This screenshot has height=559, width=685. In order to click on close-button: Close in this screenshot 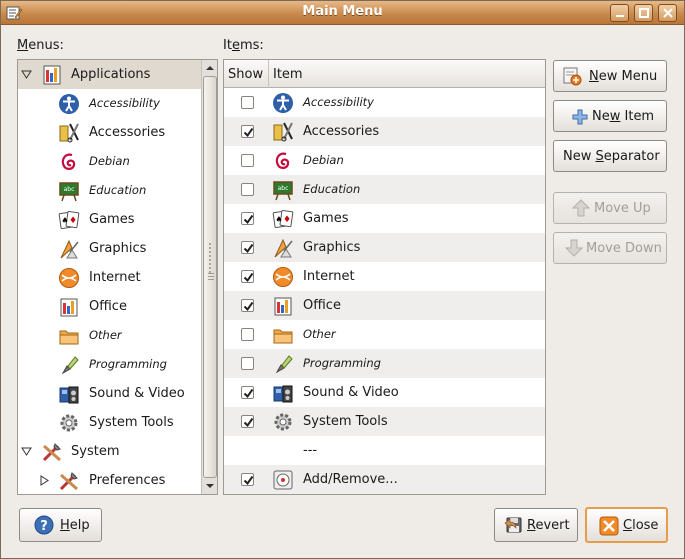, I will do `click(626, 525)`.